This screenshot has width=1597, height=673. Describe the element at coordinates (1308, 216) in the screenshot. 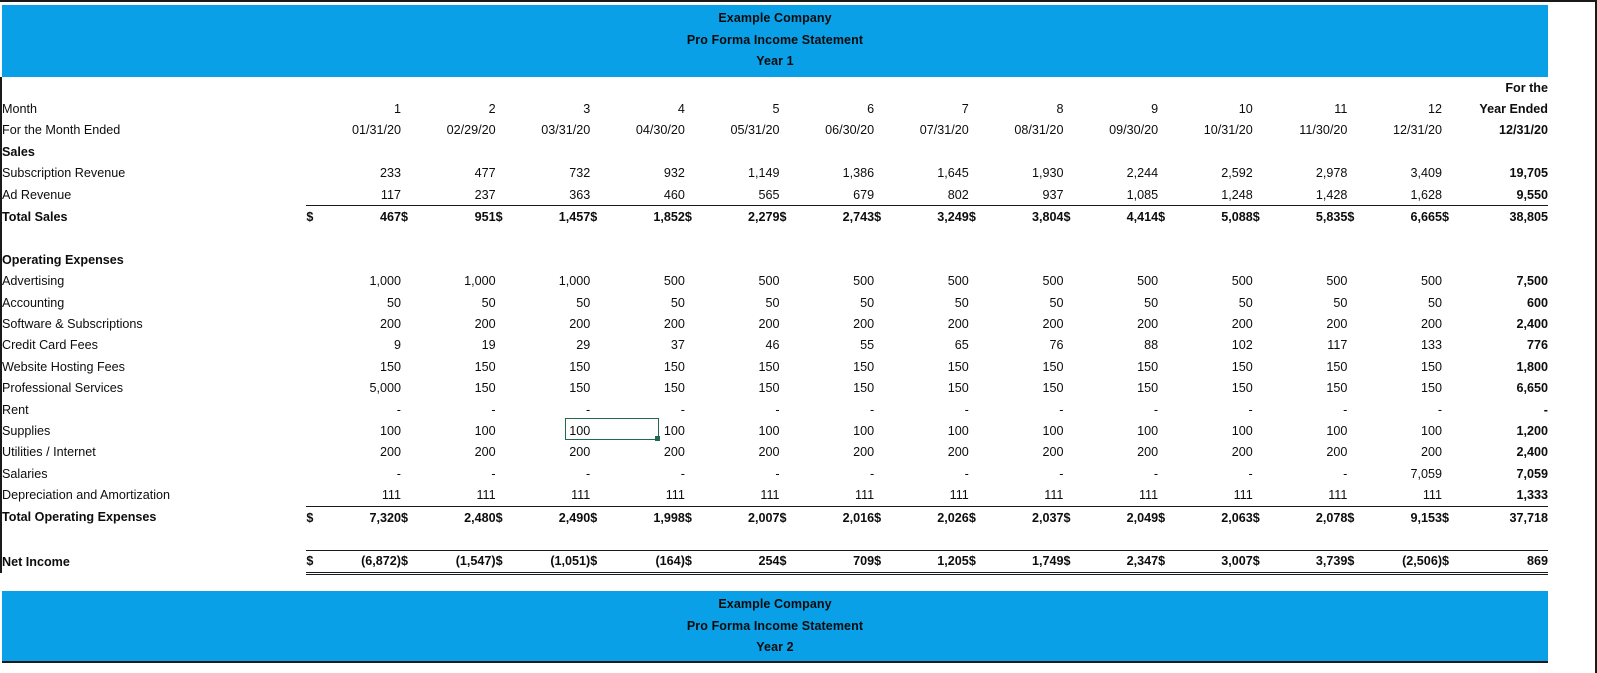

I see `cell-total_sales-m11: 5,835` at that location.